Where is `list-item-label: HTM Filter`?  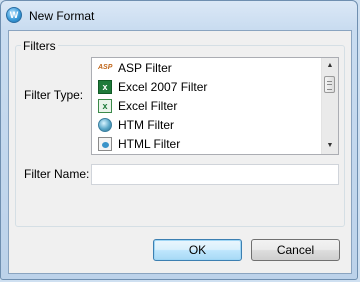 list-item-label: HTM Filter is located at coordinates (146, 125).